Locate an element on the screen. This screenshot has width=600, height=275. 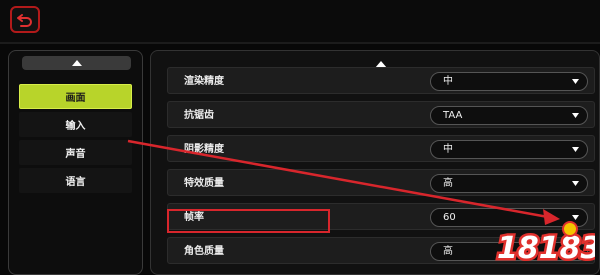
watermark-logo: 18183 is located at coordinates (545, 245).